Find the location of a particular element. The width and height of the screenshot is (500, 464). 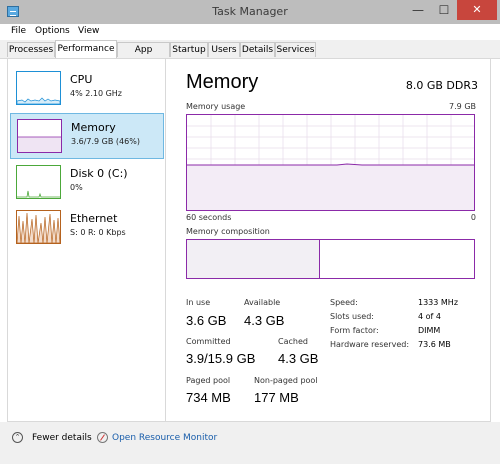

spec-form-factor-label: Form factor: is located at coordinates (354, 330).